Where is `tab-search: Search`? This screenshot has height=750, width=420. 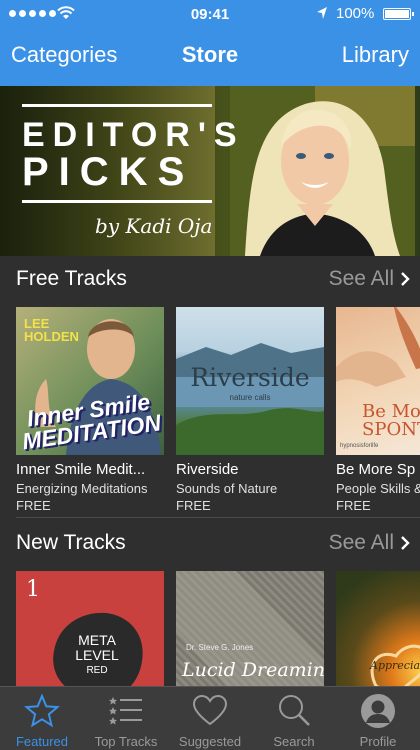 tab-search: Search is located at coordinates (294, 718).